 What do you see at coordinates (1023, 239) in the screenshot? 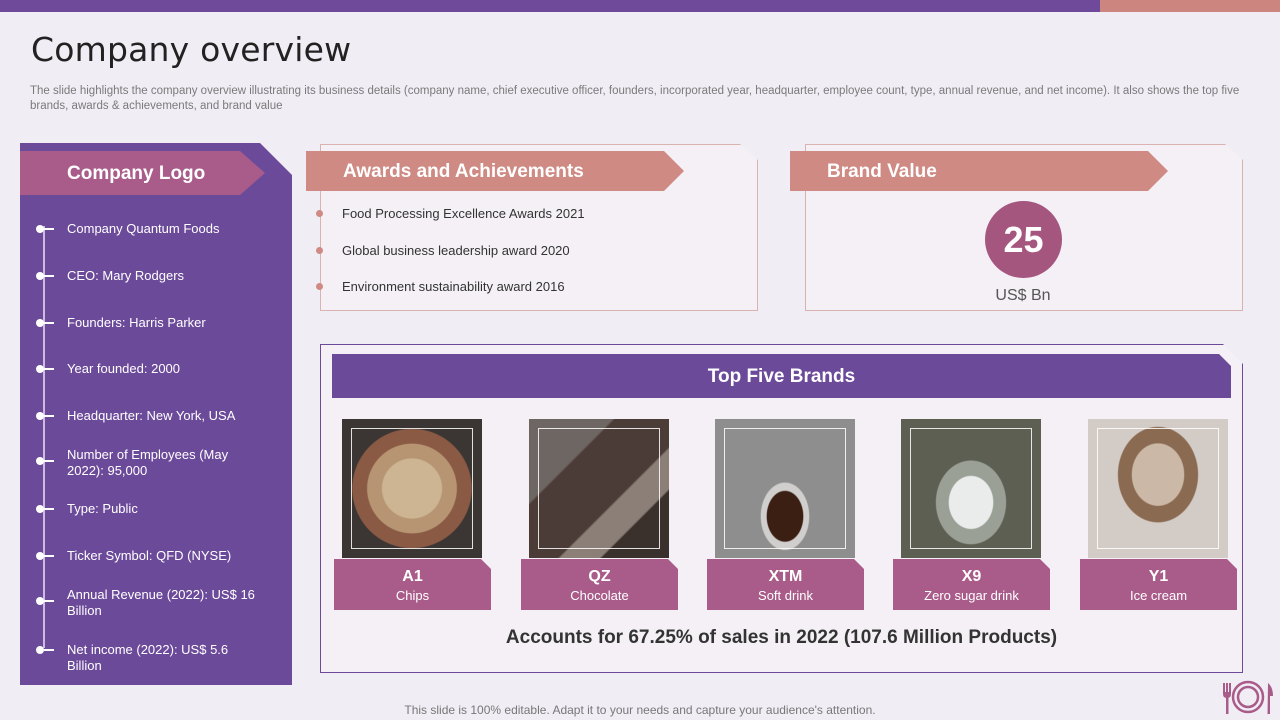
I see `brand-value-number: 25` at bounding box center [1023, 239].